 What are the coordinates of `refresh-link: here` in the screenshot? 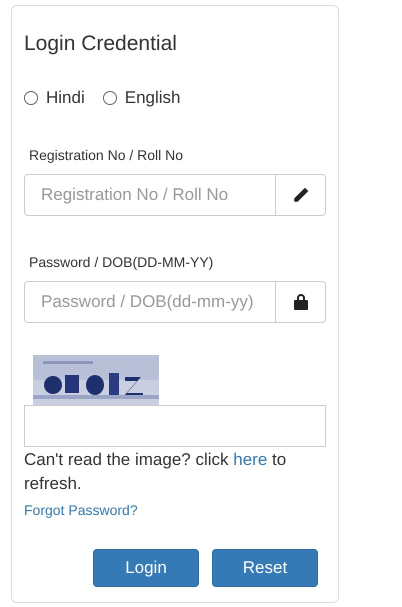 It's located at (250, 459).